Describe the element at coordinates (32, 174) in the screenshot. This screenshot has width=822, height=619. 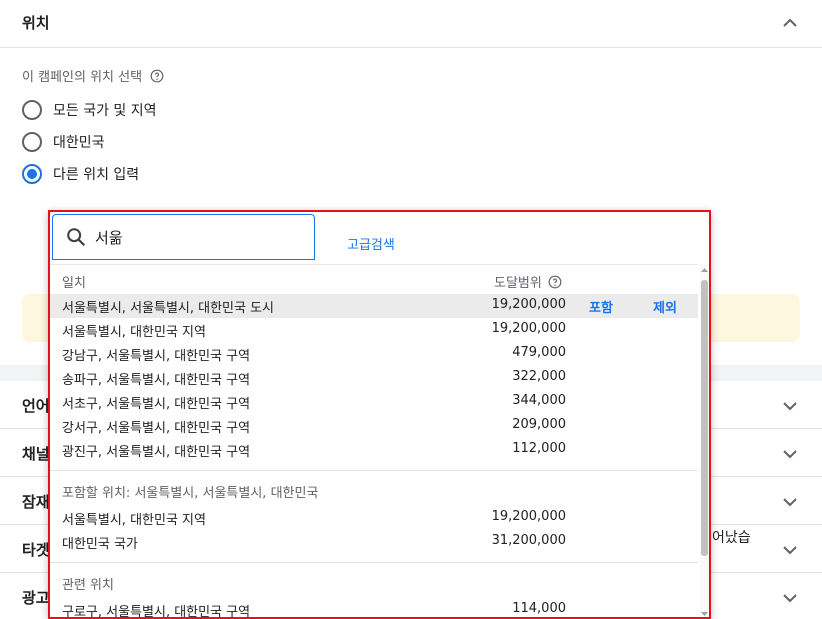
I see `radio-button-checked` at that location.